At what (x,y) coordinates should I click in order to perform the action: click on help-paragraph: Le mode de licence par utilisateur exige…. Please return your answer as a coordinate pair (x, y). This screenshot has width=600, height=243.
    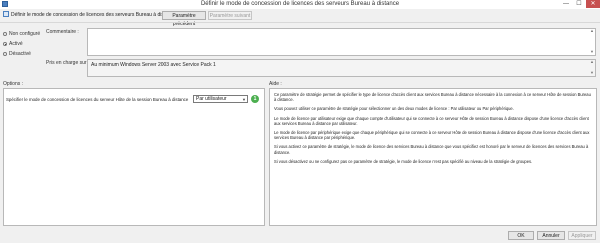
    Looking at the image, I should click on (431, 120).